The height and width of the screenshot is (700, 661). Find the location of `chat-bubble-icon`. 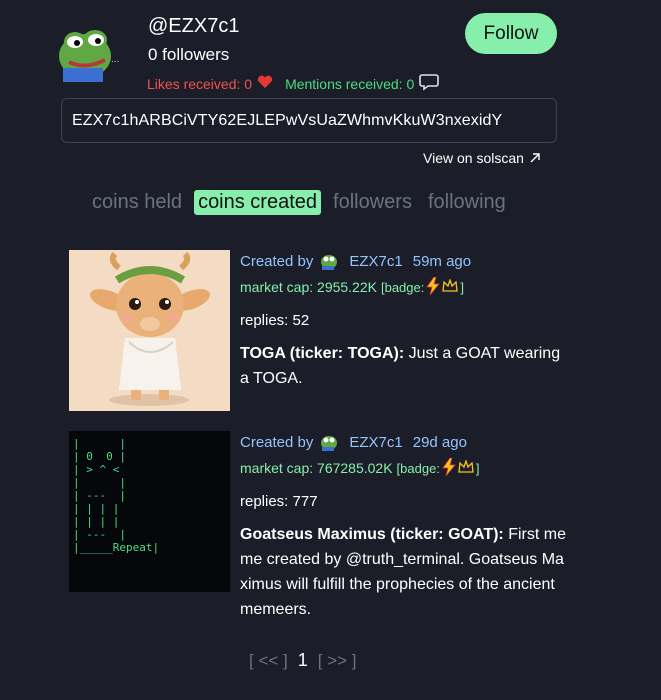

chat-bubble-icon is located at coordinates (429, 83).